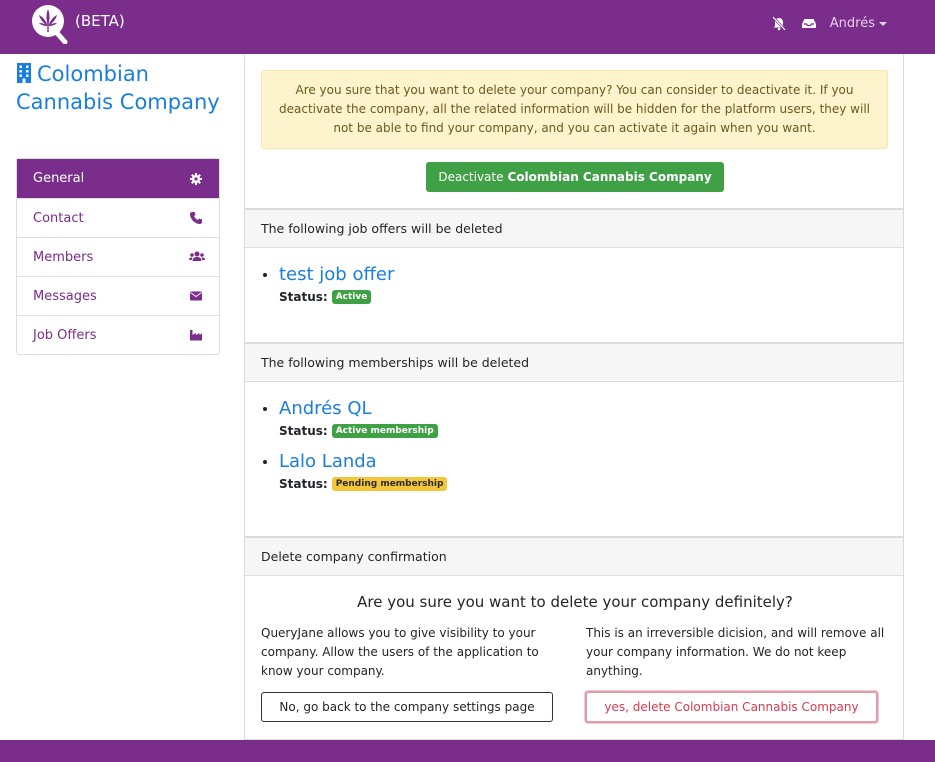 This screenshot has height=762, width=935. What do you see at coordinates (118, 334) in the screenshot?
I see `sidebar-item-job-offers: Job Offers` at bounding box center [118, 334].